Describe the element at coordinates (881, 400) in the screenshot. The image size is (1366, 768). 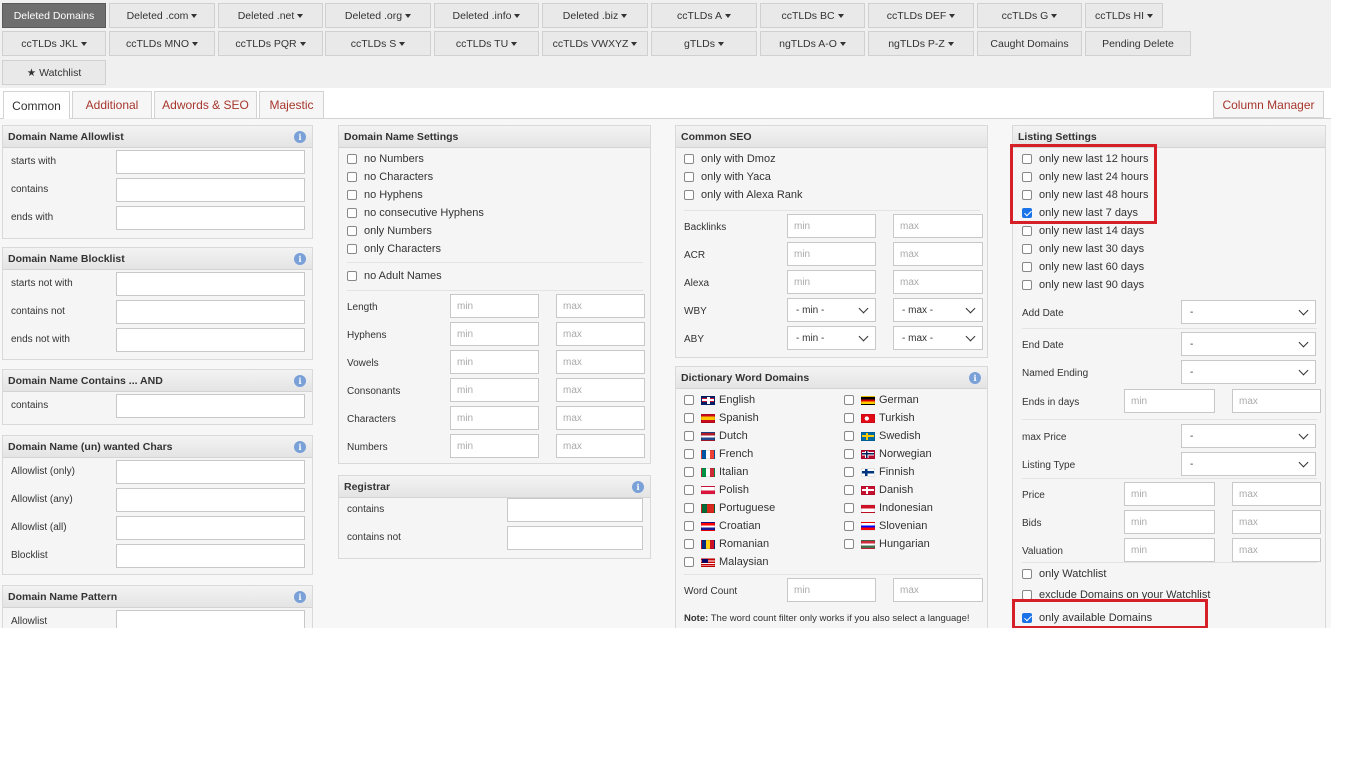
I see `language-german-checkbox: German` at that location.